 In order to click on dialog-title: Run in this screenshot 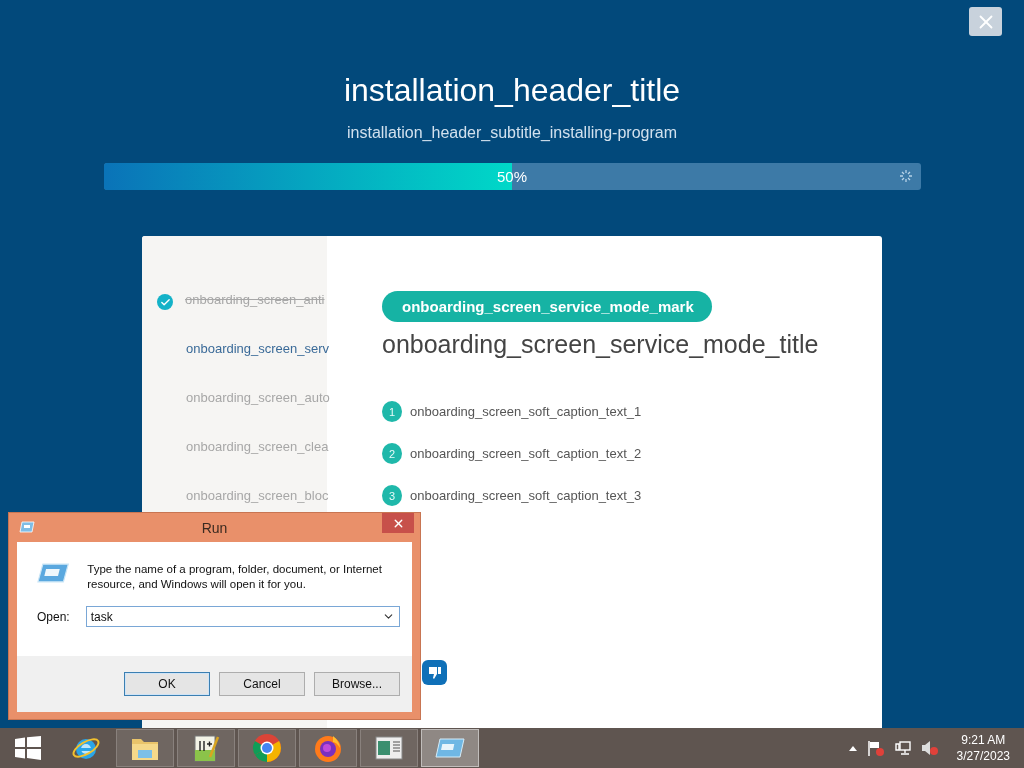, I will do `click(214, 527)`.